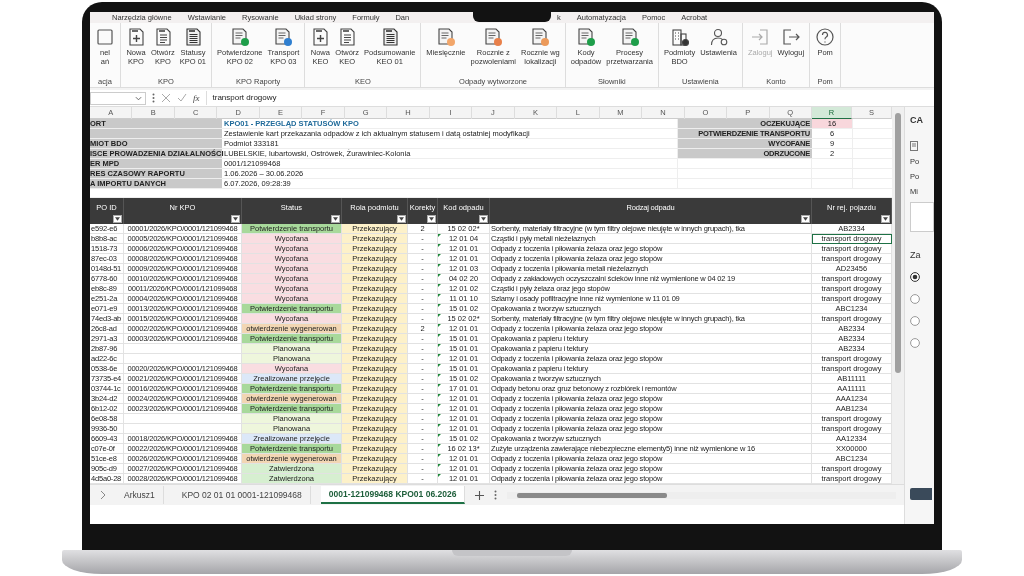 This screenshot has width=1024, height=576. What do you see at coordinates (242, 495) in the screenshot?
I see `sheet-tab: KPO 02 01 01 0001-121099468` at bounding box center [242, 495].